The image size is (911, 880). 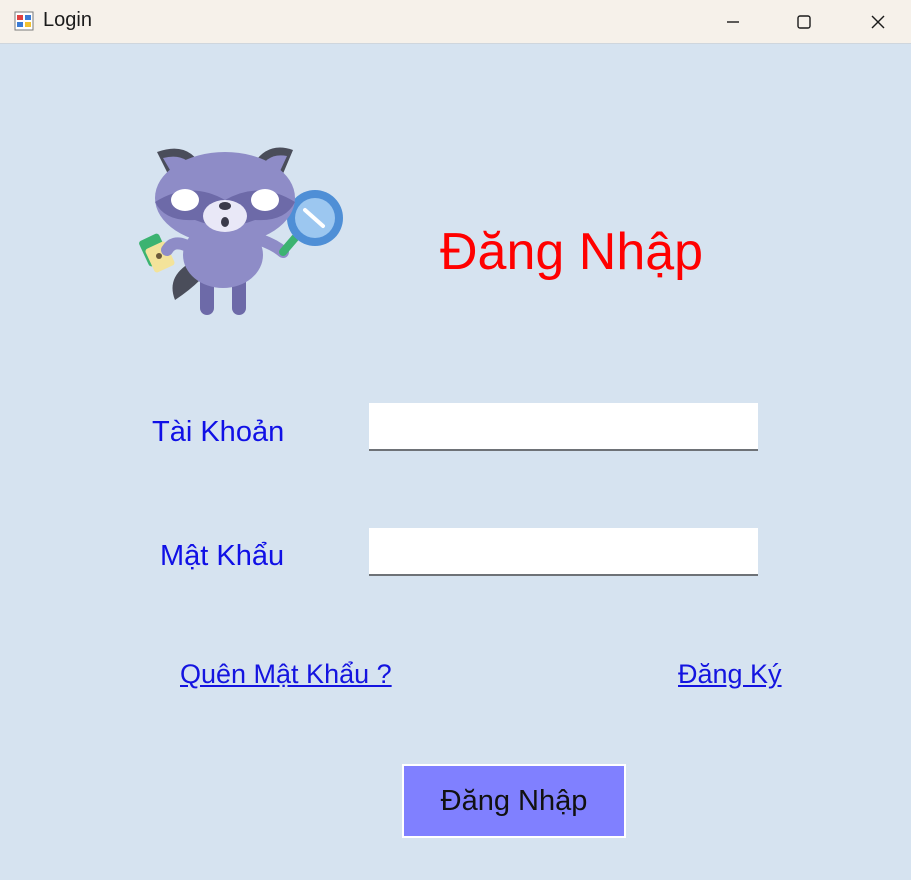 I want to click on window-title: Login, so click(x=67, y=20).